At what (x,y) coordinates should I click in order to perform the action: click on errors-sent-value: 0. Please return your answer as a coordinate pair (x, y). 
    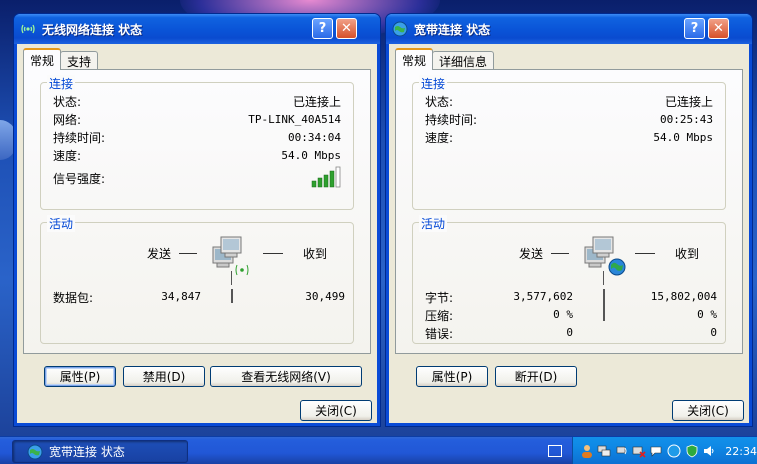
    Looking at the image, I should click on (569, 332).